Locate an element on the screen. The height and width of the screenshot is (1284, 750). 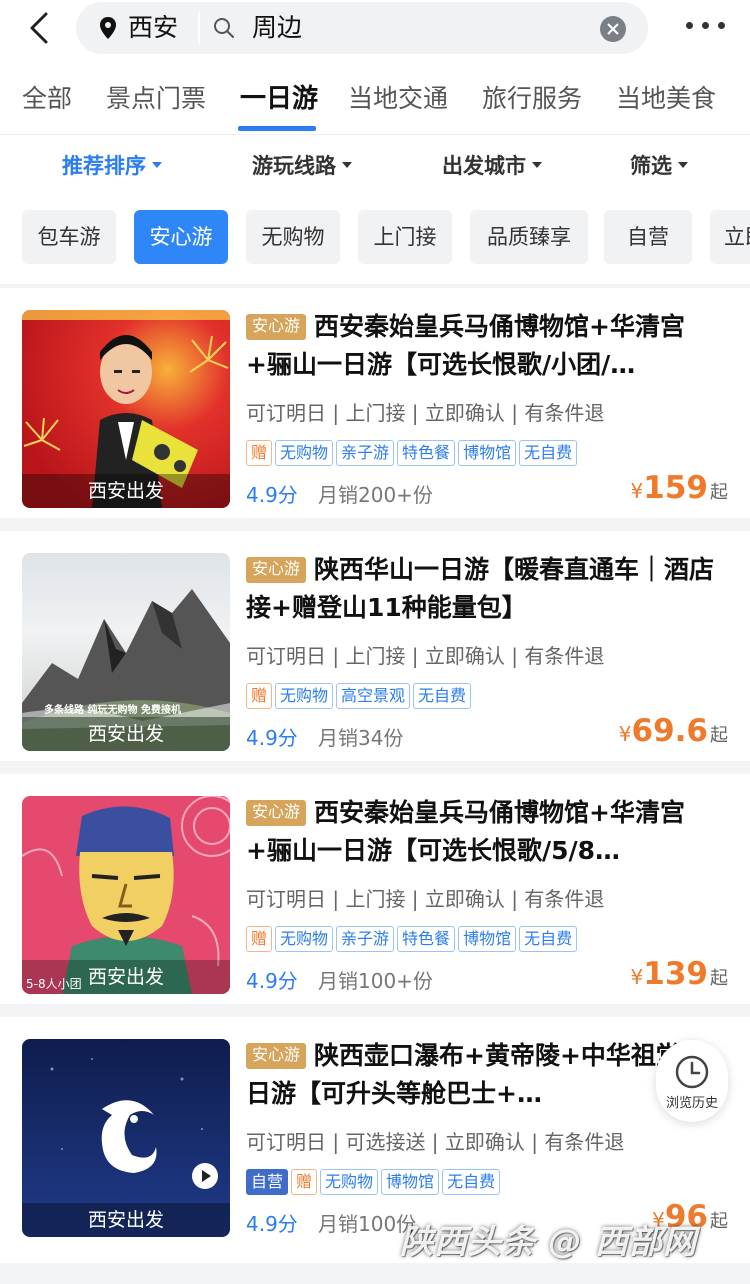
tab-day-tour: 一日游 is located at coordinates (279, 99).